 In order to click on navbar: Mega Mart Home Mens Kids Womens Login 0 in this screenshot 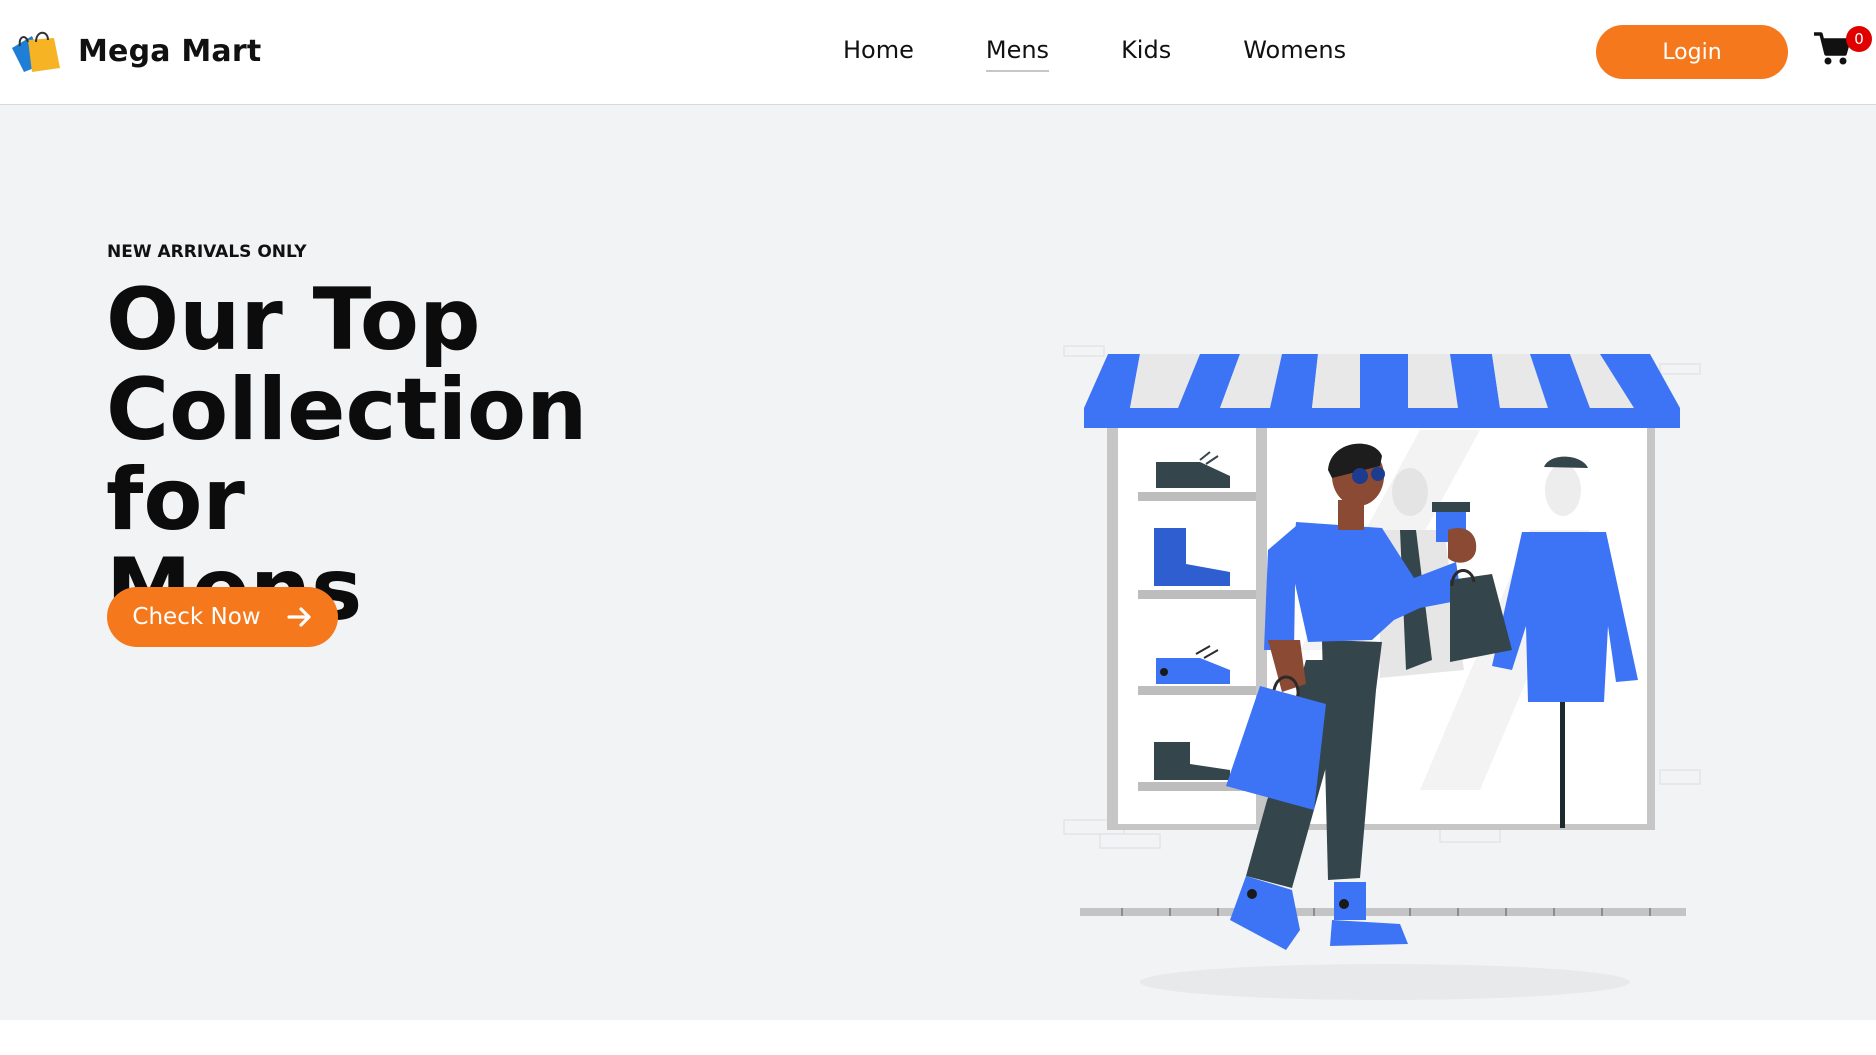, I will do `click(938, 52)`.